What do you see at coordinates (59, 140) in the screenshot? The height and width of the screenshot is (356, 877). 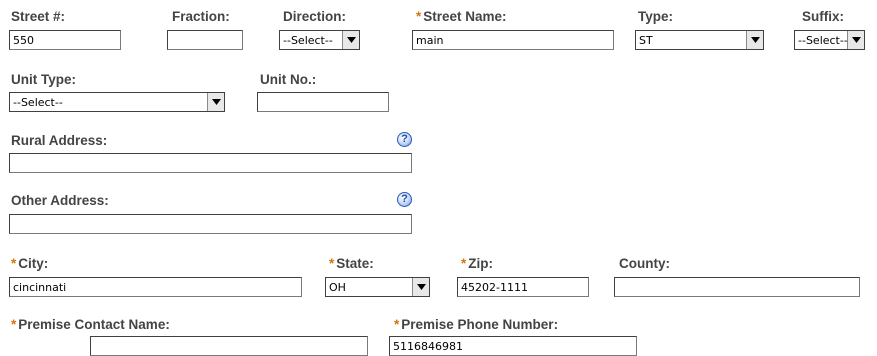 I see `rural-address-label: Rural Address:` at bounding box center [59, 140].